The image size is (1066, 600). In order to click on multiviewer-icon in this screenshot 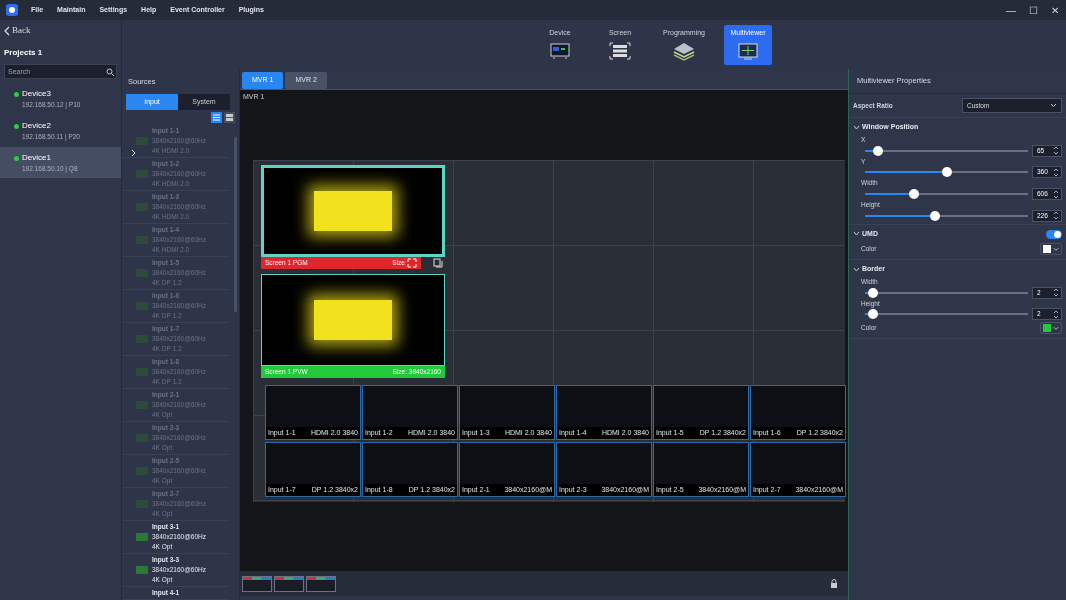, I will do `click(748, 50)`.